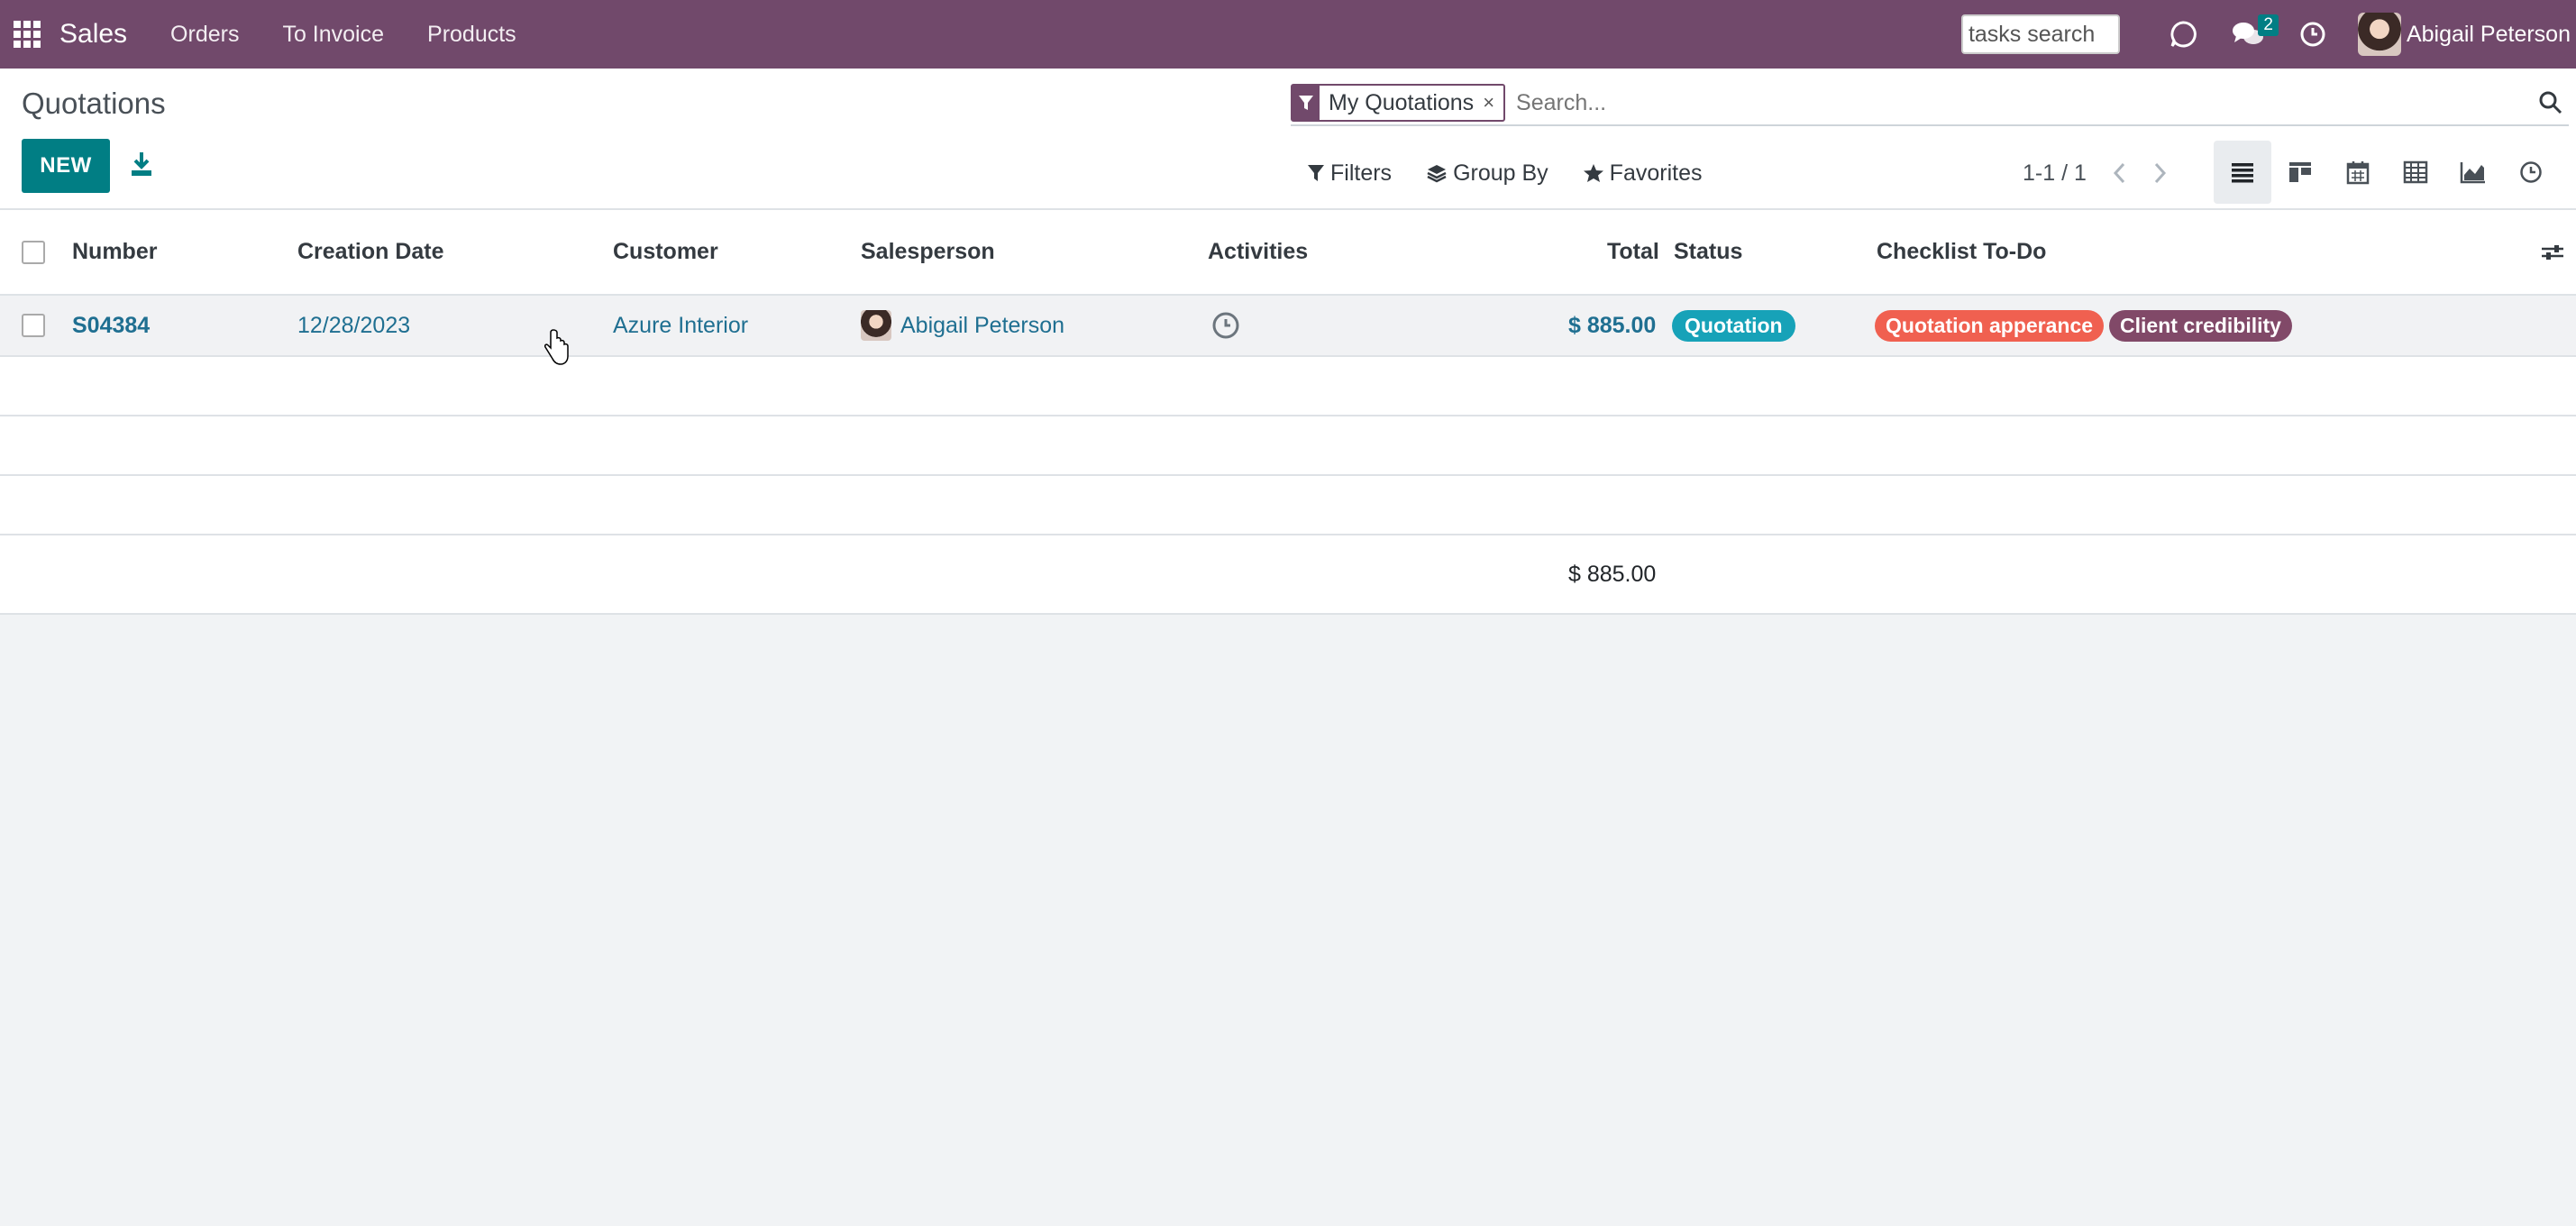 Image resolution: width=2576 pixels, height=1226 pixels. What do you see at coordinates (2242, 172) in the screenshot?
I see `list-view-icon` at bounding box center [2242, 172].